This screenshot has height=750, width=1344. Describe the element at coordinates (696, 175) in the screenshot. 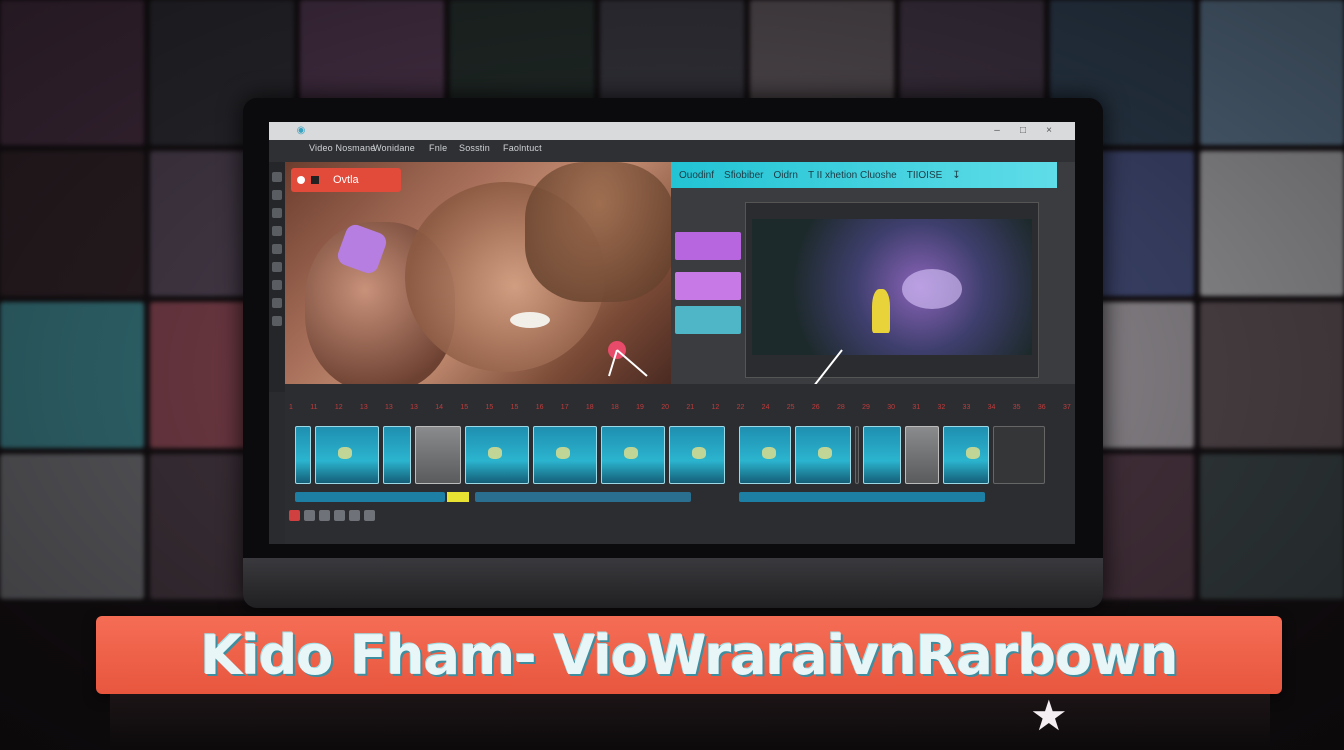

I see `panel-toolbar-item: Ouodinf` at that location.